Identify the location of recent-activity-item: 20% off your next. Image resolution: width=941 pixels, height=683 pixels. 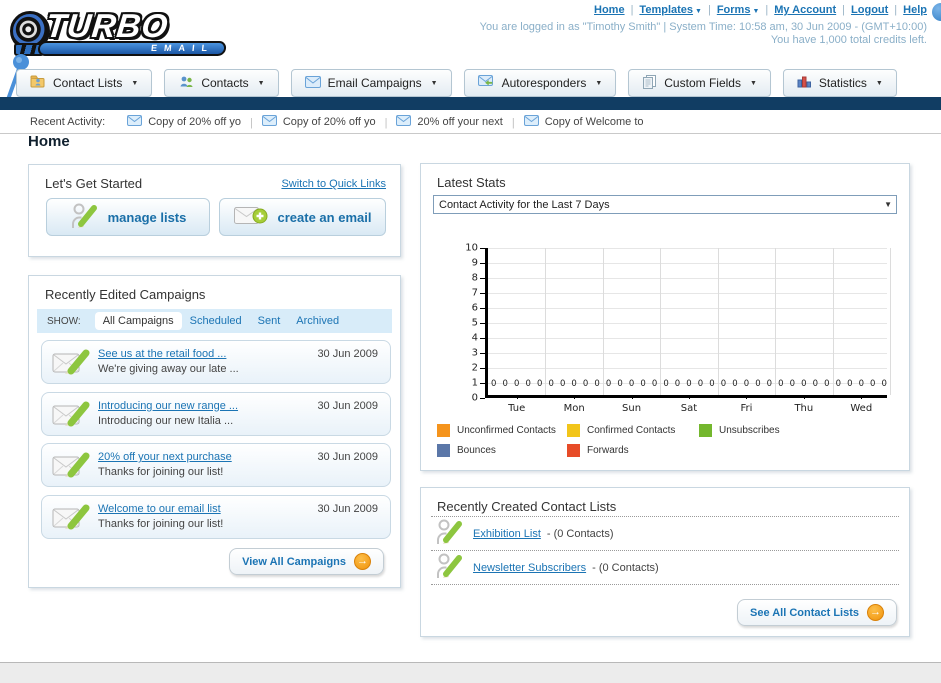
(449, 121).